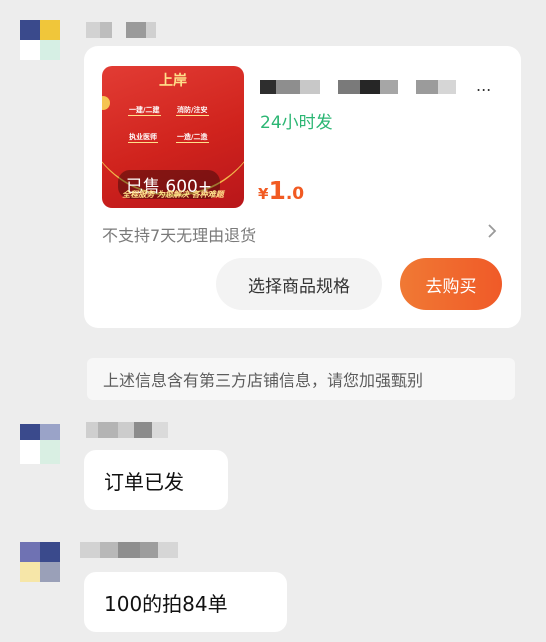 The height and width of the screenshot is (642, 546). I want to click on image-tag: 一造/二造, so click(192, 138).